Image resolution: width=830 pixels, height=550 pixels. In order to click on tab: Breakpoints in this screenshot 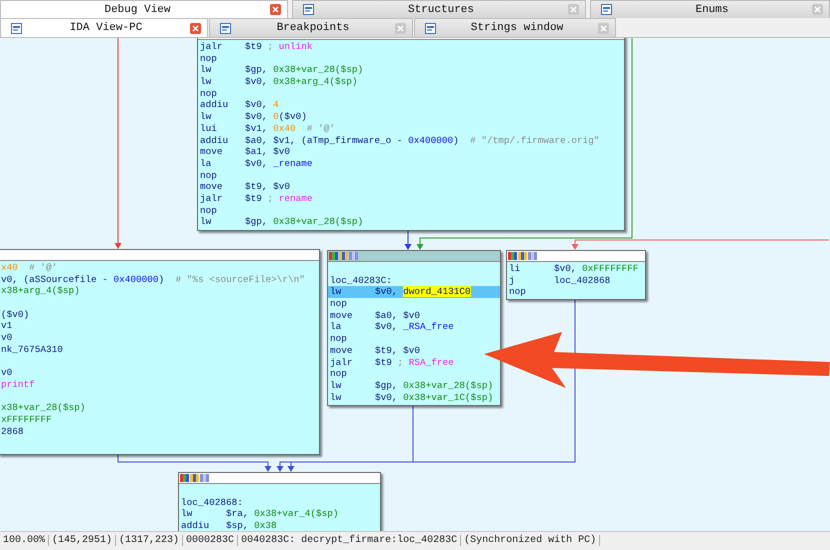, I will do `click(311, 27)`.